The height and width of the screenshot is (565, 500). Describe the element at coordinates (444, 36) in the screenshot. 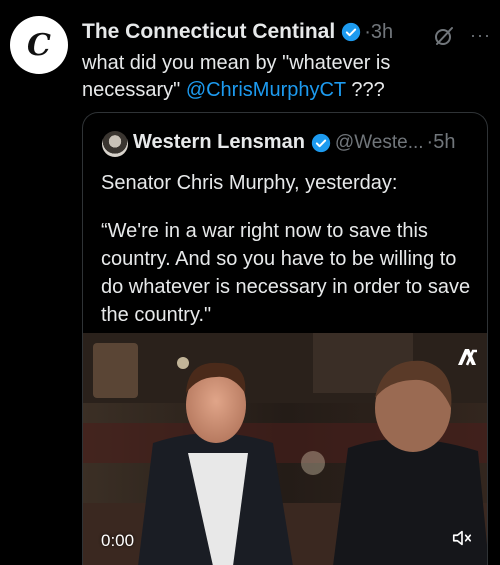

I see `grok-icon` at that location.